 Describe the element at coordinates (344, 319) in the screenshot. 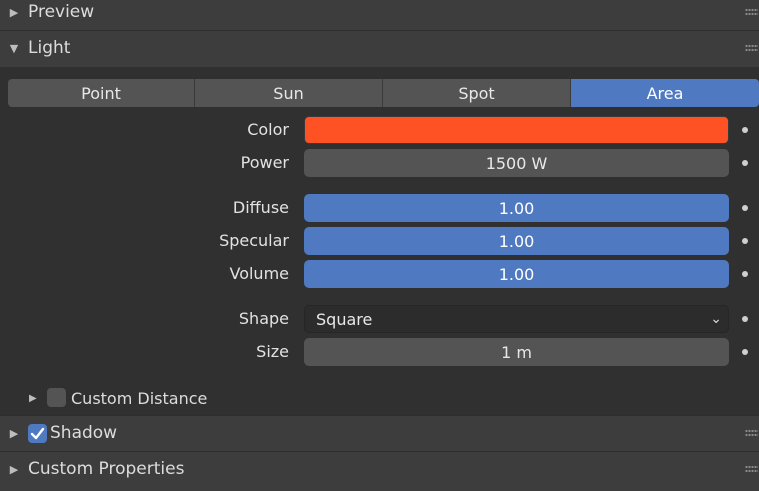

I see `shape-value: Square` at that location.